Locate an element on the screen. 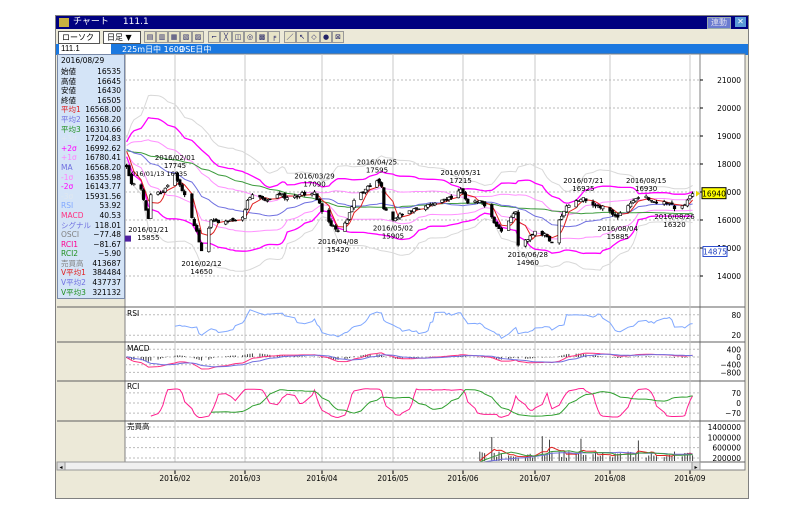  info-label: -2σ is located at coordinates (67, 187).